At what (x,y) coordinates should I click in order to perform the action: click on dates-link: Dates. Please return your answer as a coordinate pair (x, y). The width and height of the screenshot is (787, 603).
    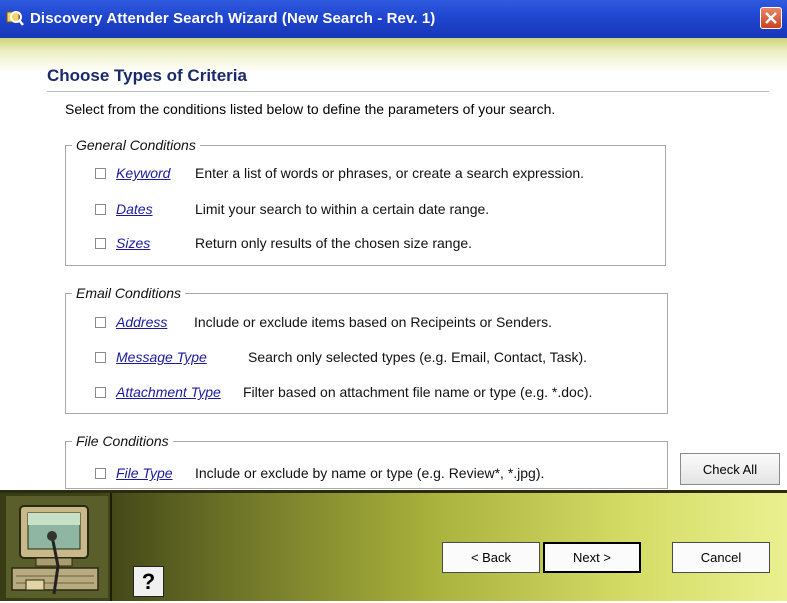
    Looking at the image, I should click on (134, 209).